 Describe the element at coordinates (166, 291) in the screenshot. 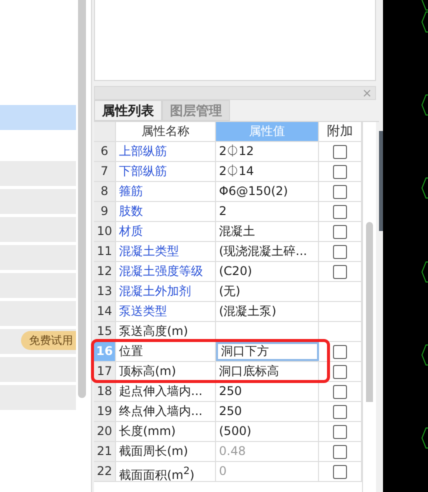

I see `property-name: 混凝土外加剂` at that location.